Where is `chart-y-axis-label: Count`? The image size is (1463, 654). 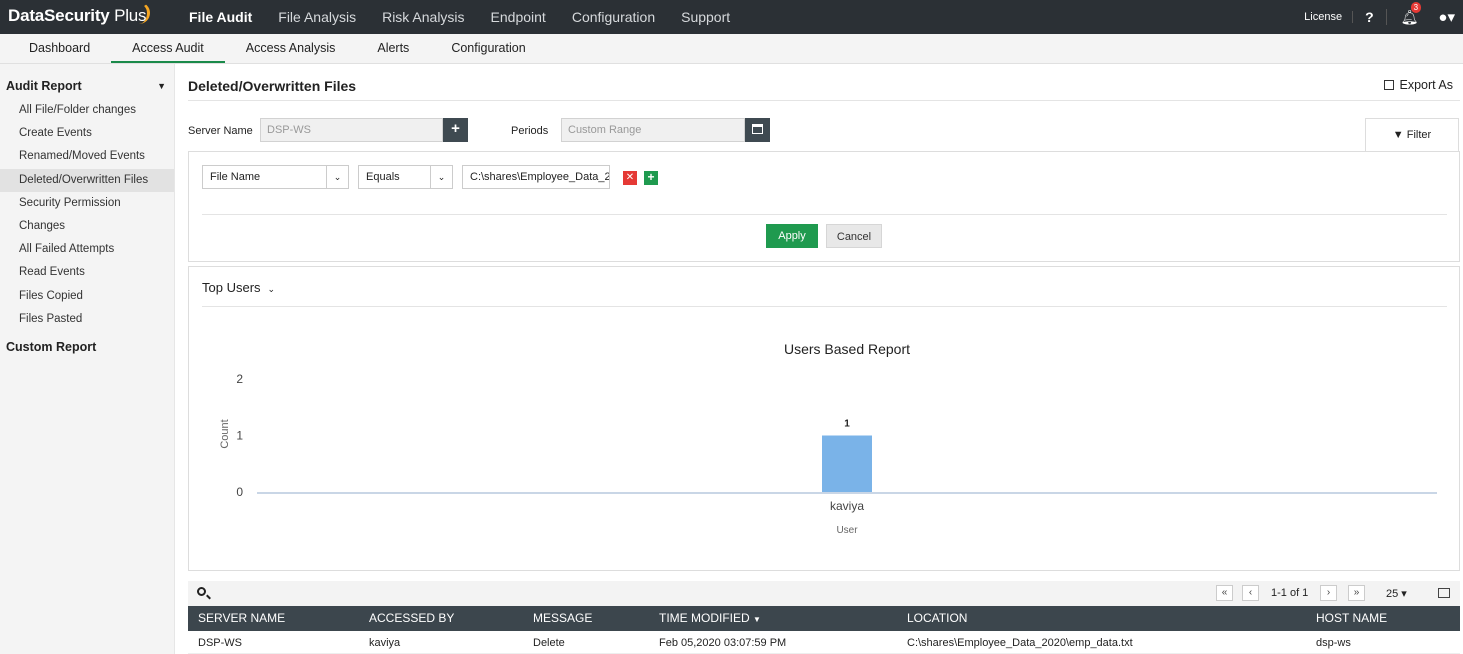 chart-y-axis-label: Count is located at coordinates (225, 433).